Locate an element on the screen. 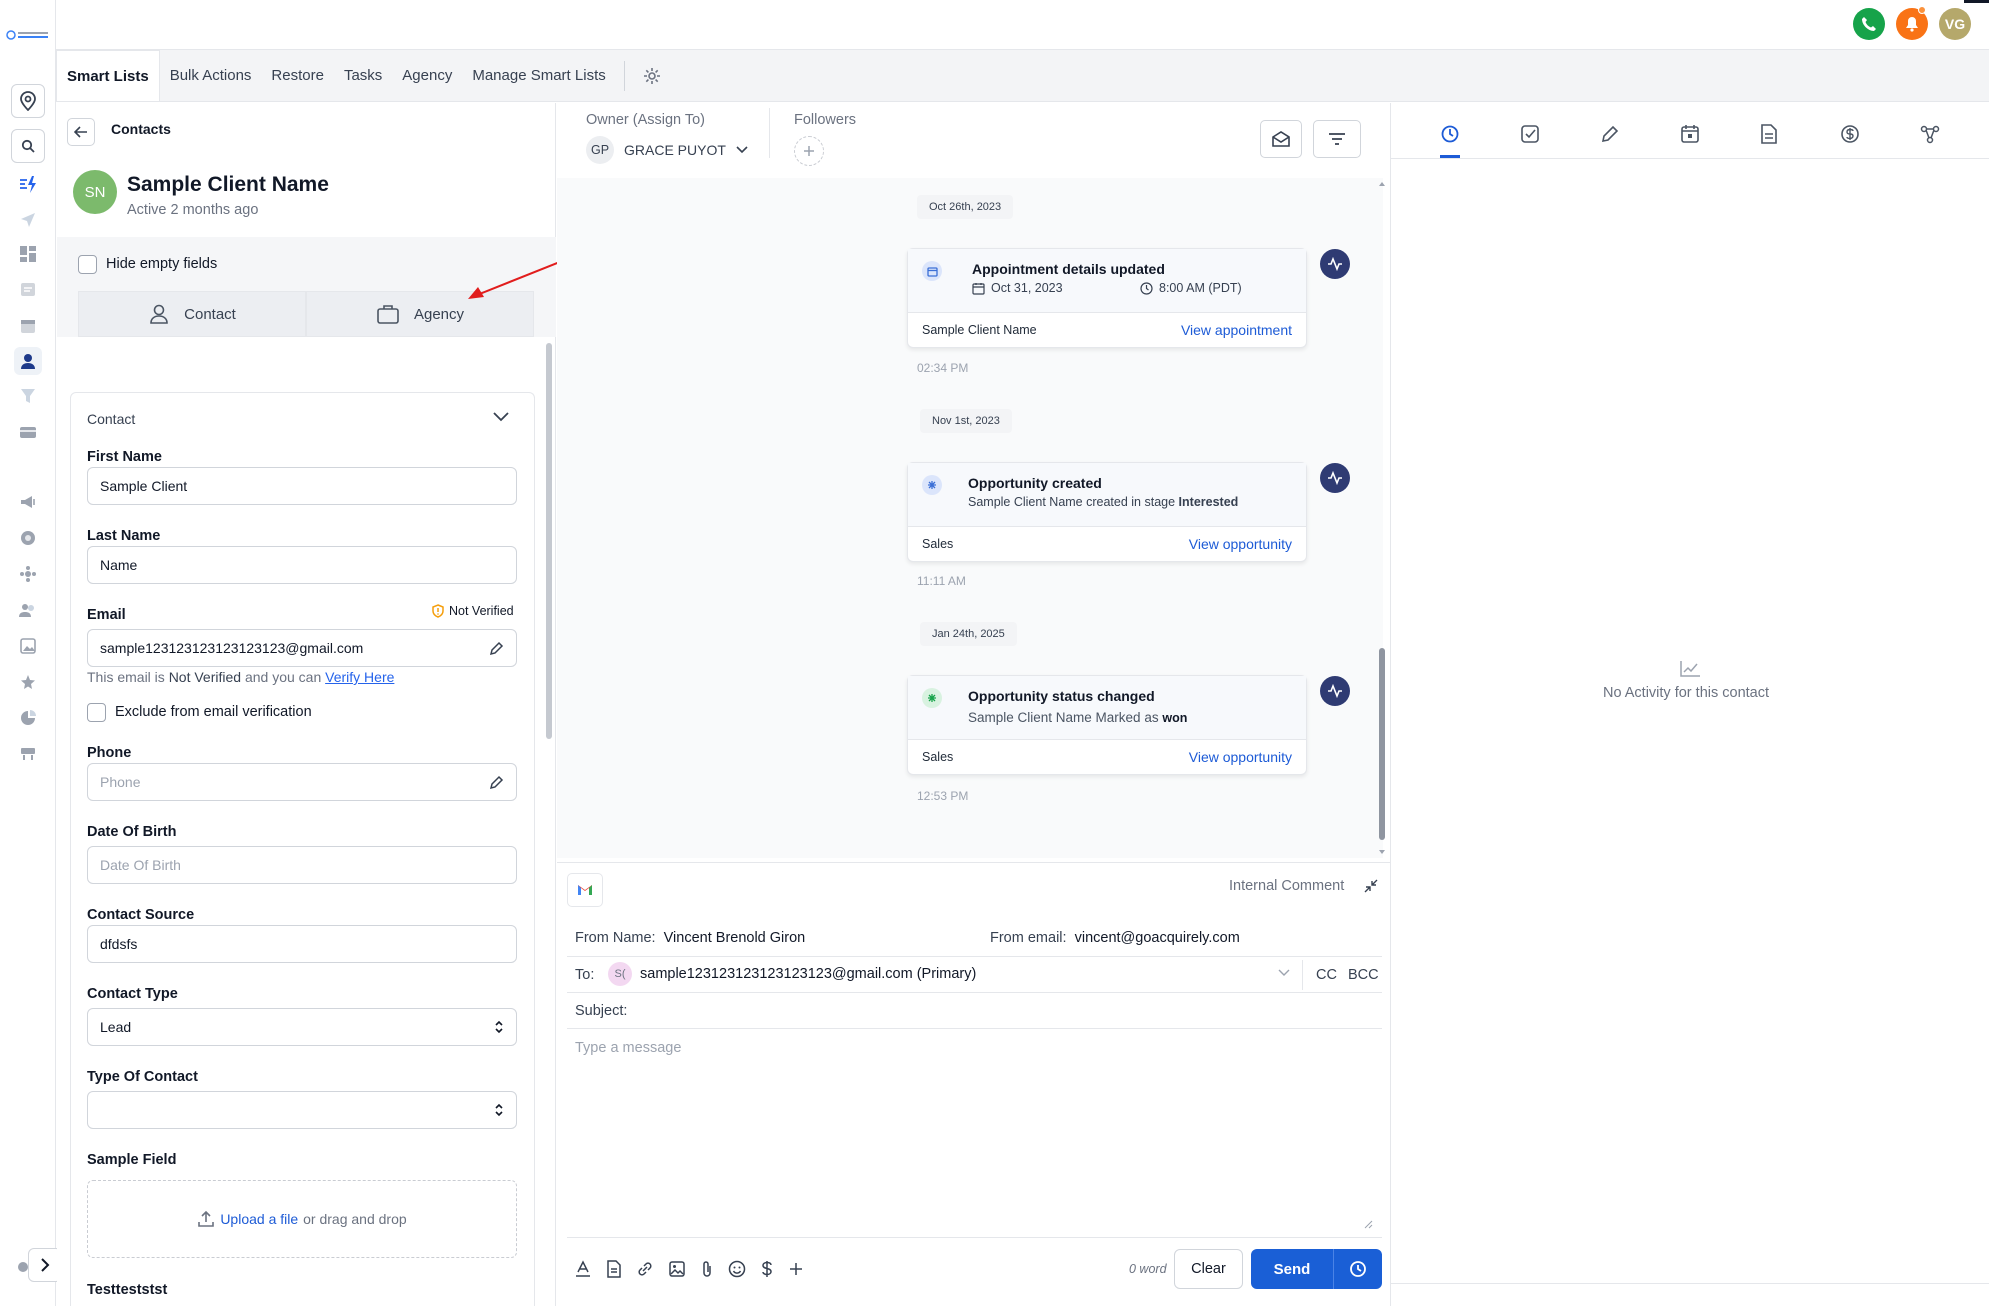 The width and height of the screenshot is (1989, 1306). phone-field: Phone is located at coordinates (302, 782).